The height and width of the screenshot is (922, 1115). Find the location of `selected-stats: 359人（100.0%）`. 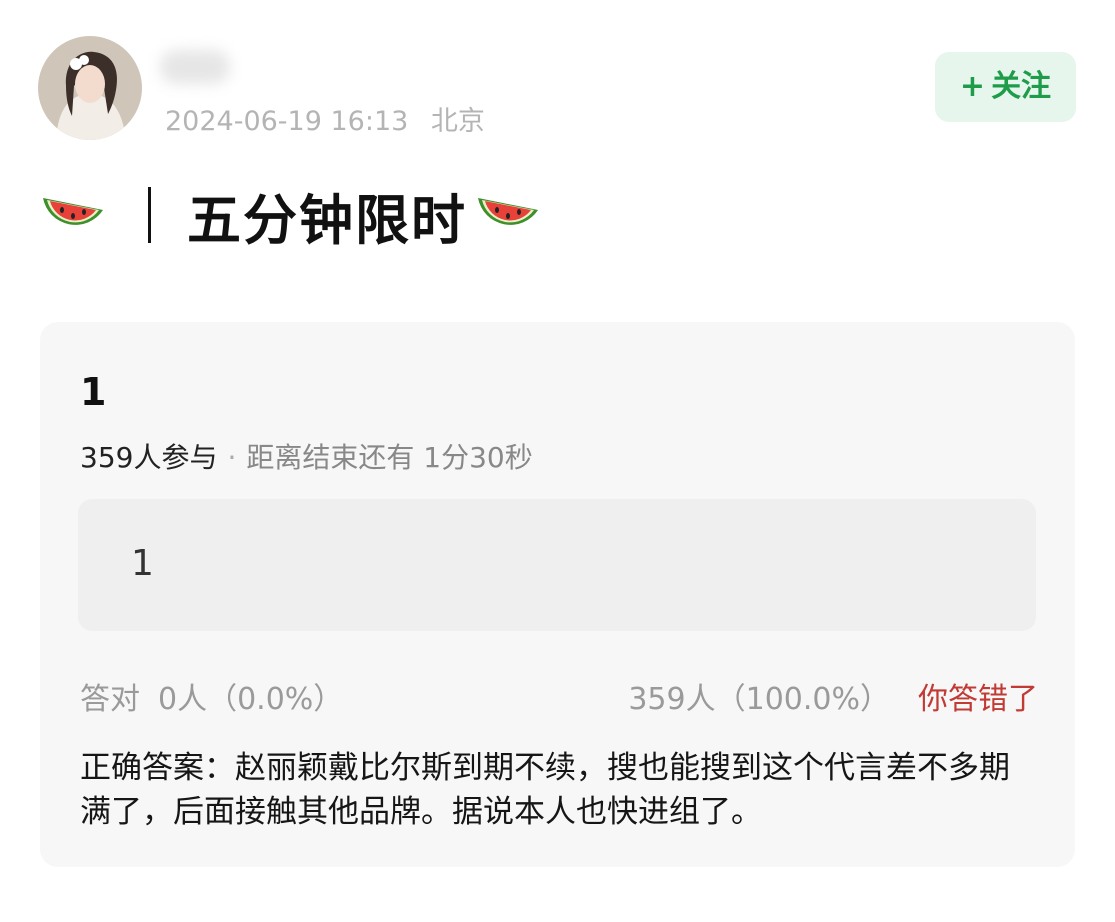

selected-stats: 359人（100.0%） is located at coordinates (759, 699).